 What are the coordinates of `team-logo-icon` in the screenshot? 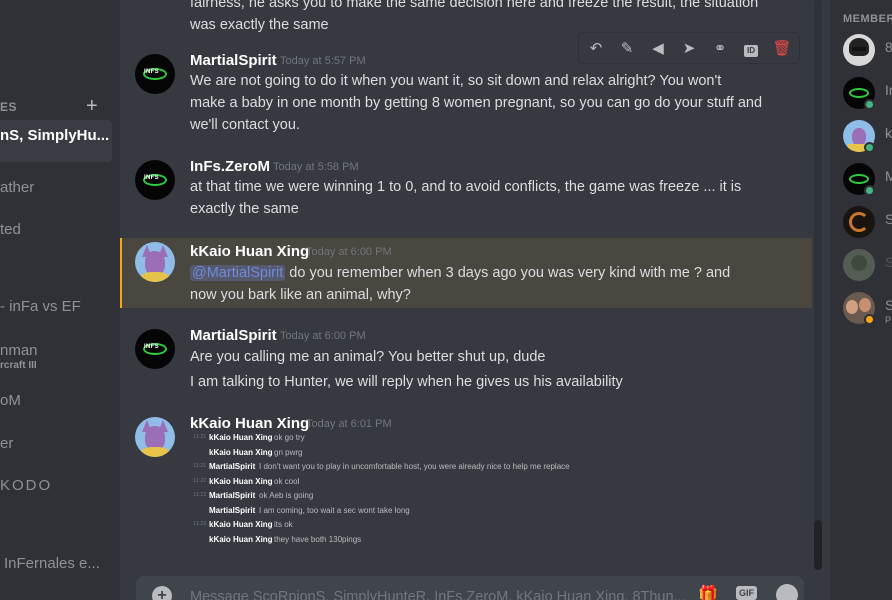 It's located at (859, 93).